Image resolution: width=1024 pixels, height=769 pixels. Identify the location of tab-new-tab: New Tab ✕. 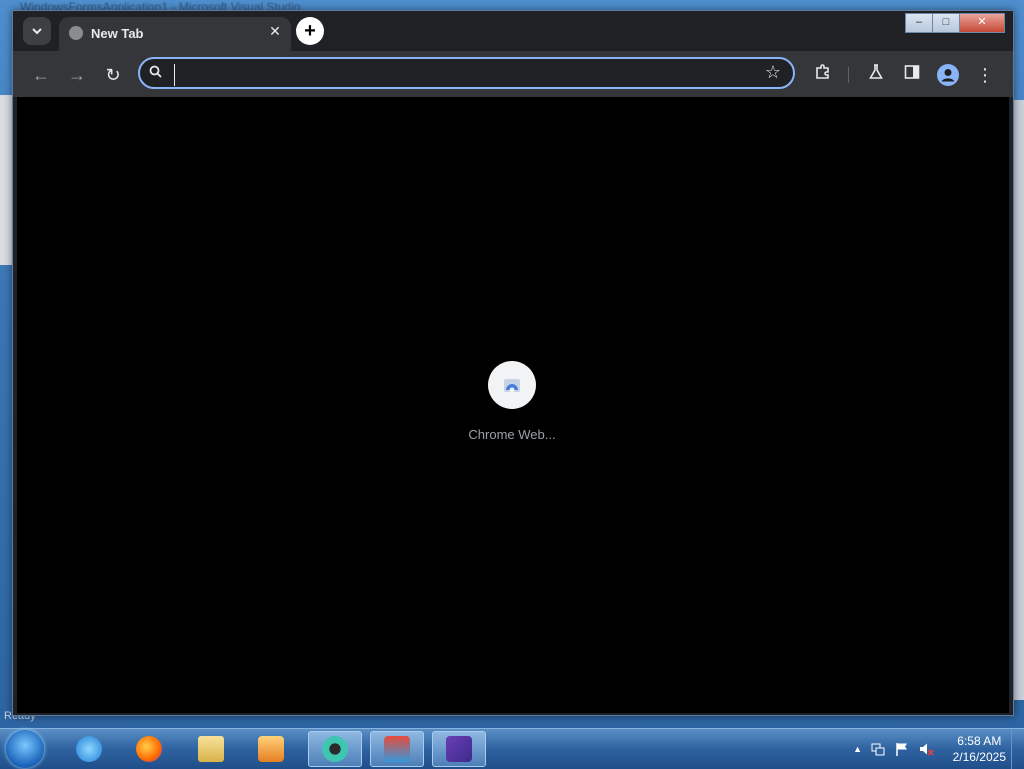
(175, 34).